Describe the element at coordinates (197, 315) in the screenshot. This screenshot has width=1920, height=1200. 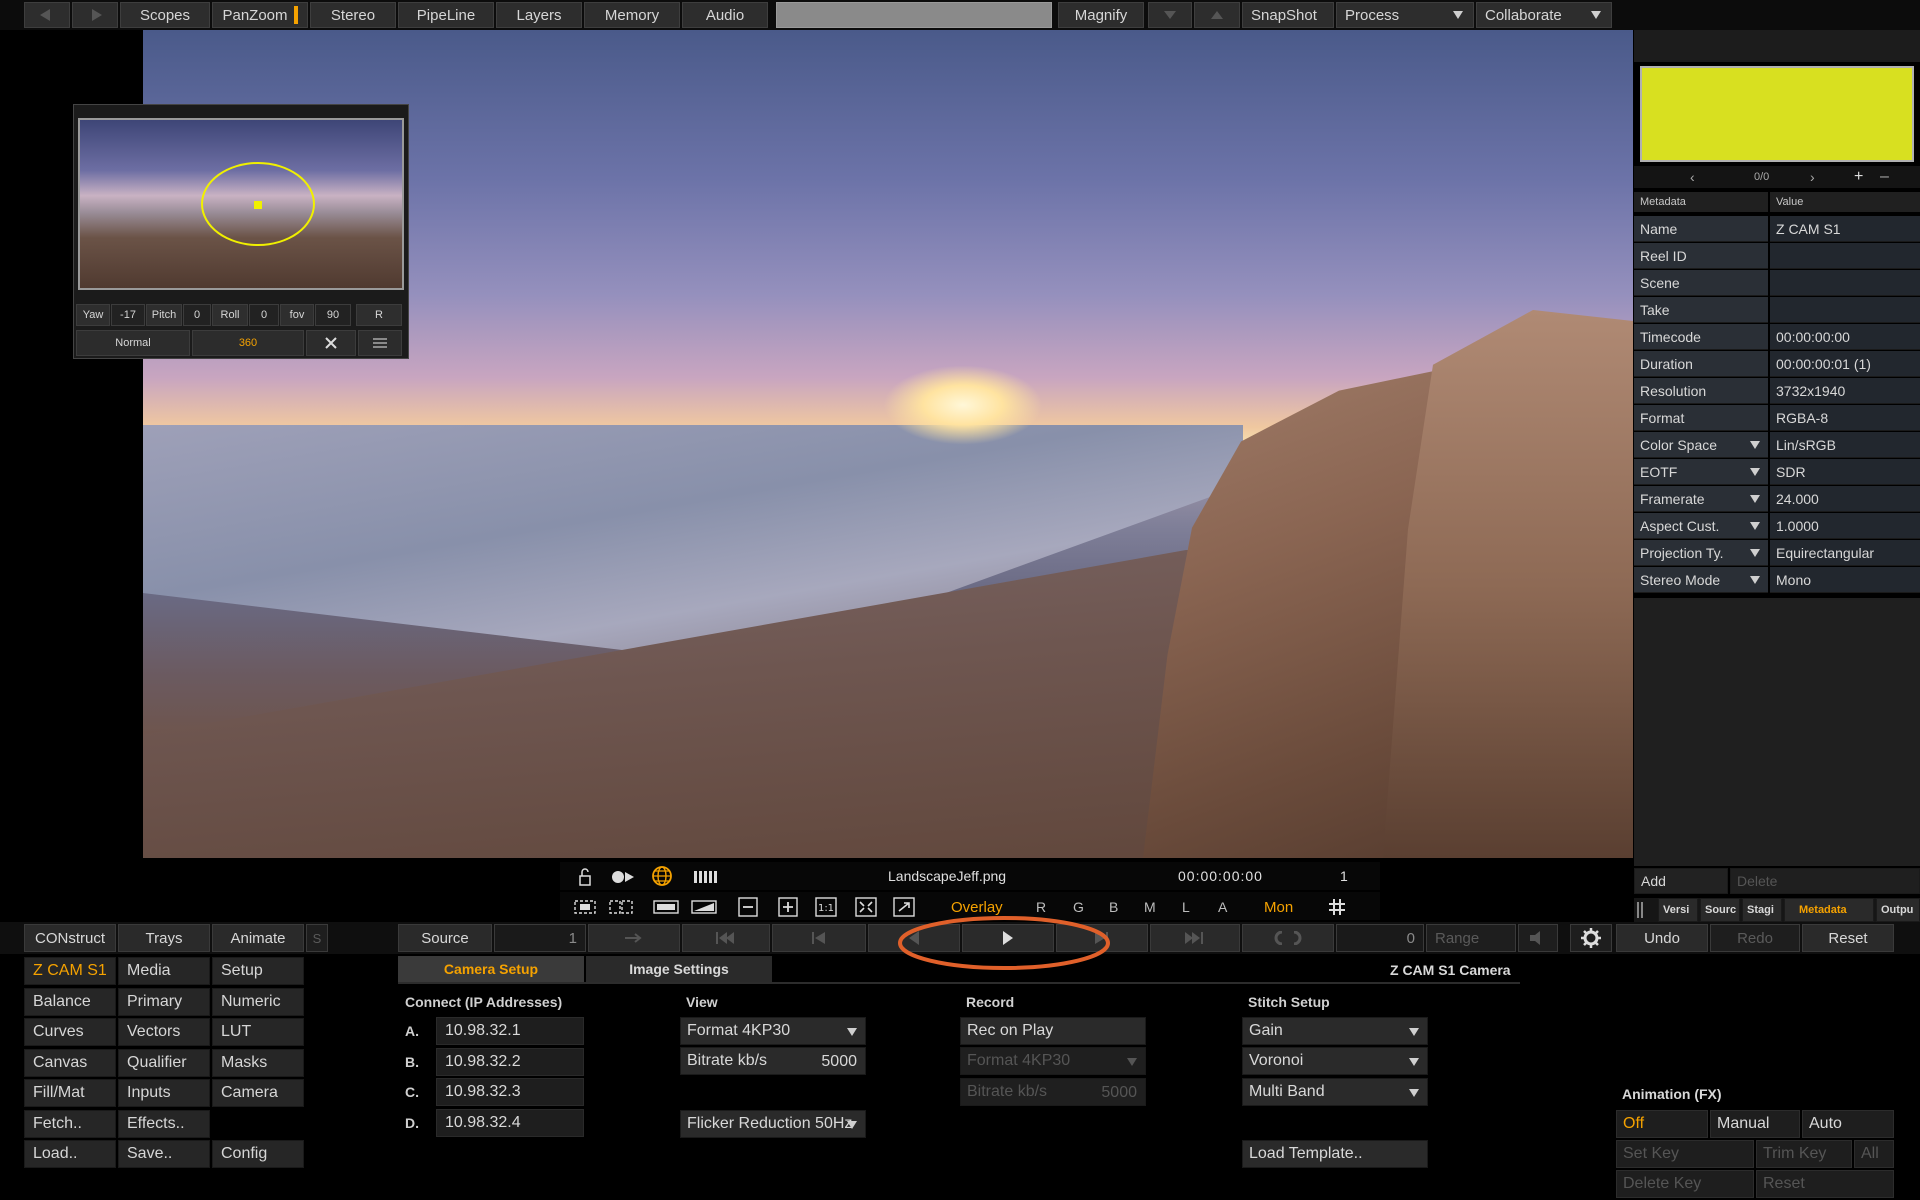
I see `pitch-value: 0` at that location.